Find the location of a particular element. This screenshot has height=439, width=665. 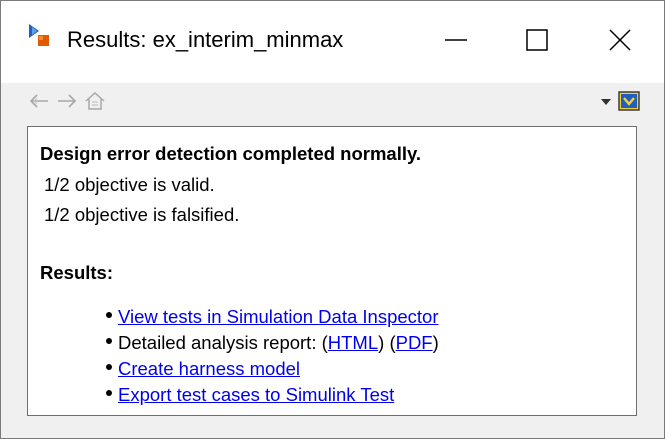

report-label: Detailed analysis report: ( is located at coordinates (223, 342).